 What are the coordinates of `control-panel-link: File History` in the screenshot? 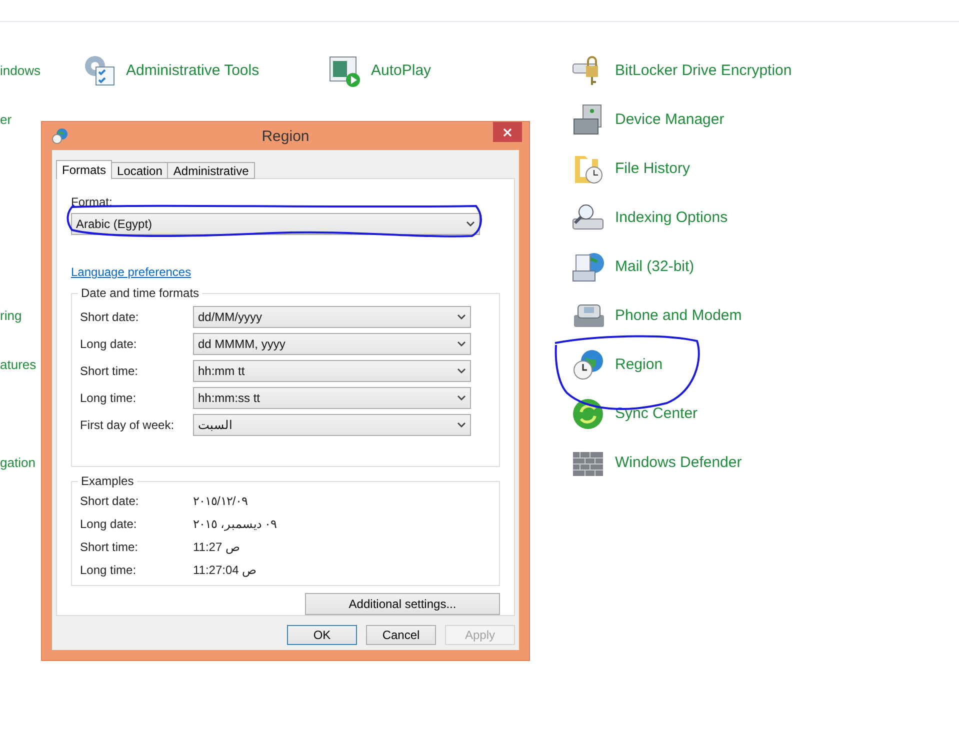 It's located at (652, 169).